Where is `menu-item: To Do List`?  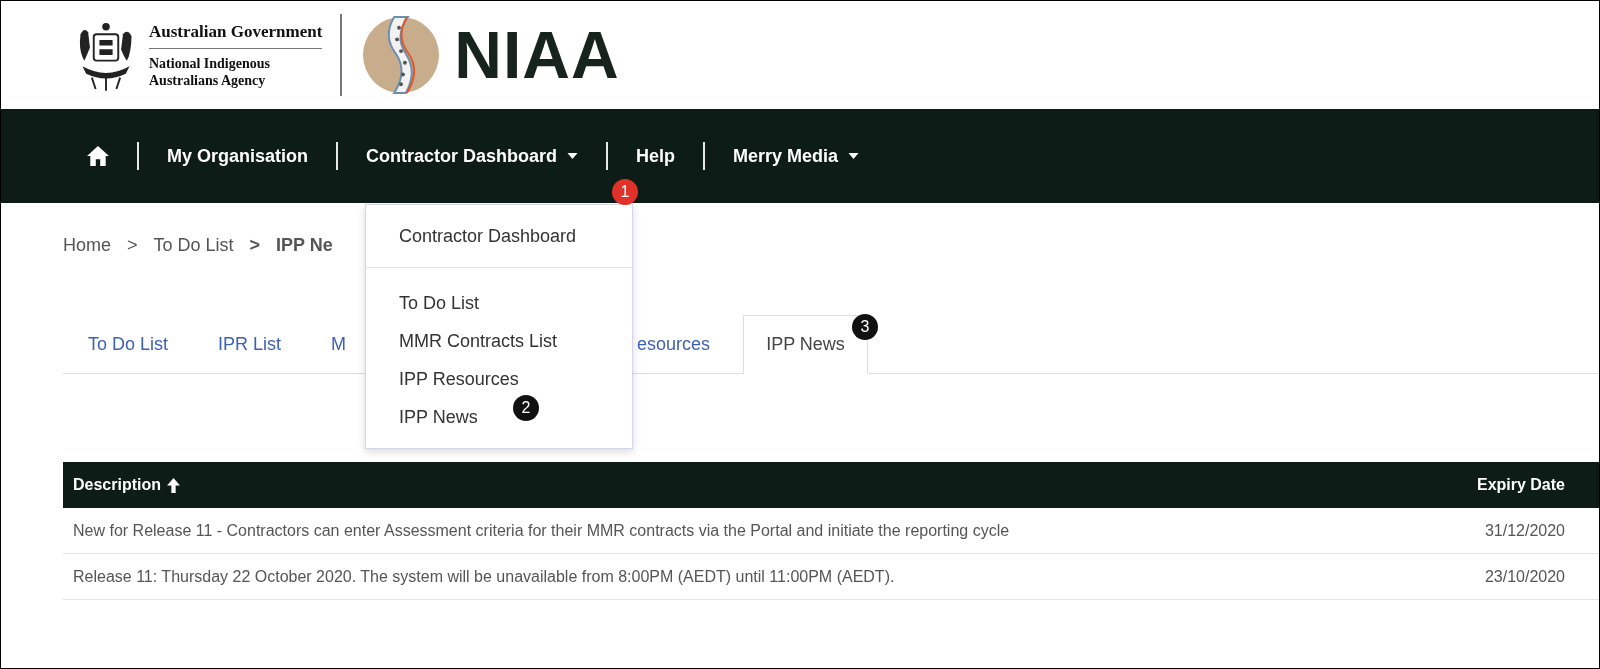 menu-item: To Do List is located at coordinates (439, 303).